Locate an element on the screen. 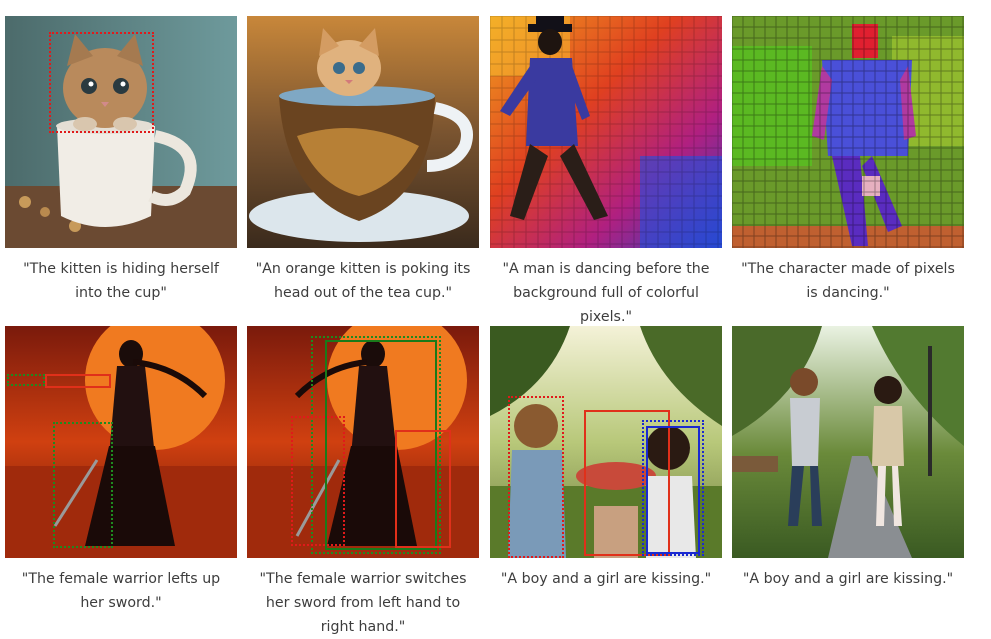 Image resolution: width=991 pixels, height=639 pixels. bbox-red-left is located at coordinates (318, 481).